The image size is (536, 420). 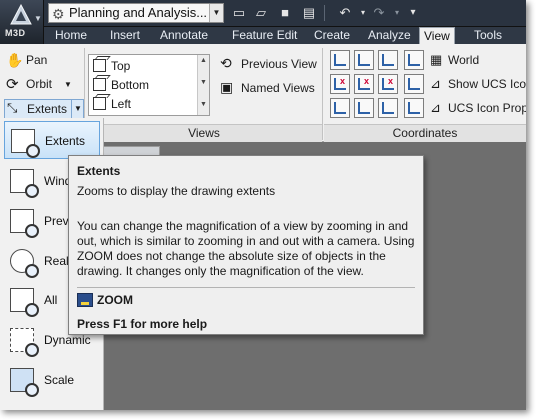 I want to click on panel-separator, so click(x=322, y=94).